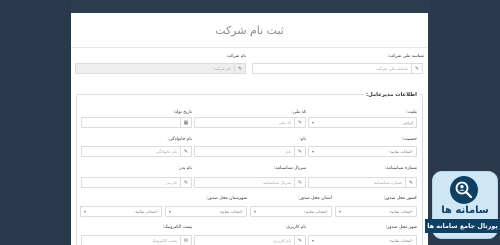 This screenshot has height=245, width=500. Describe the element at coordinates (362, 151) in the screenshot. I see `gender-select: -انتخاب نمایید- ▾` at that location.